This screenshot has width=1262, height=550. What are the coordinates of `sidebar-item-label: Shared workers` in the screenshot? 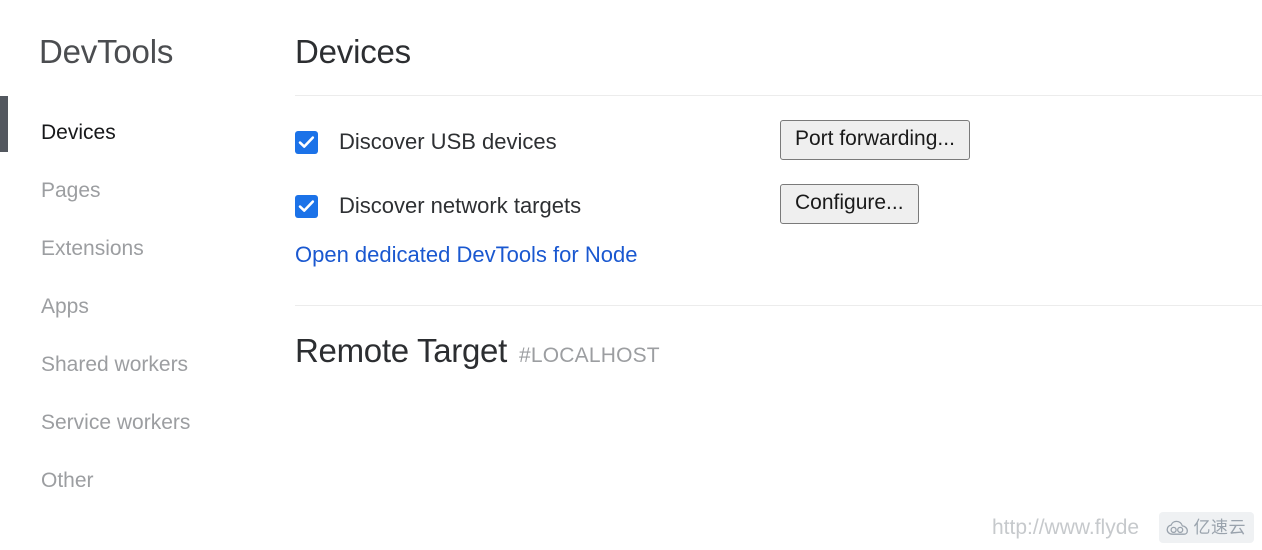 It's located at (115, 364).